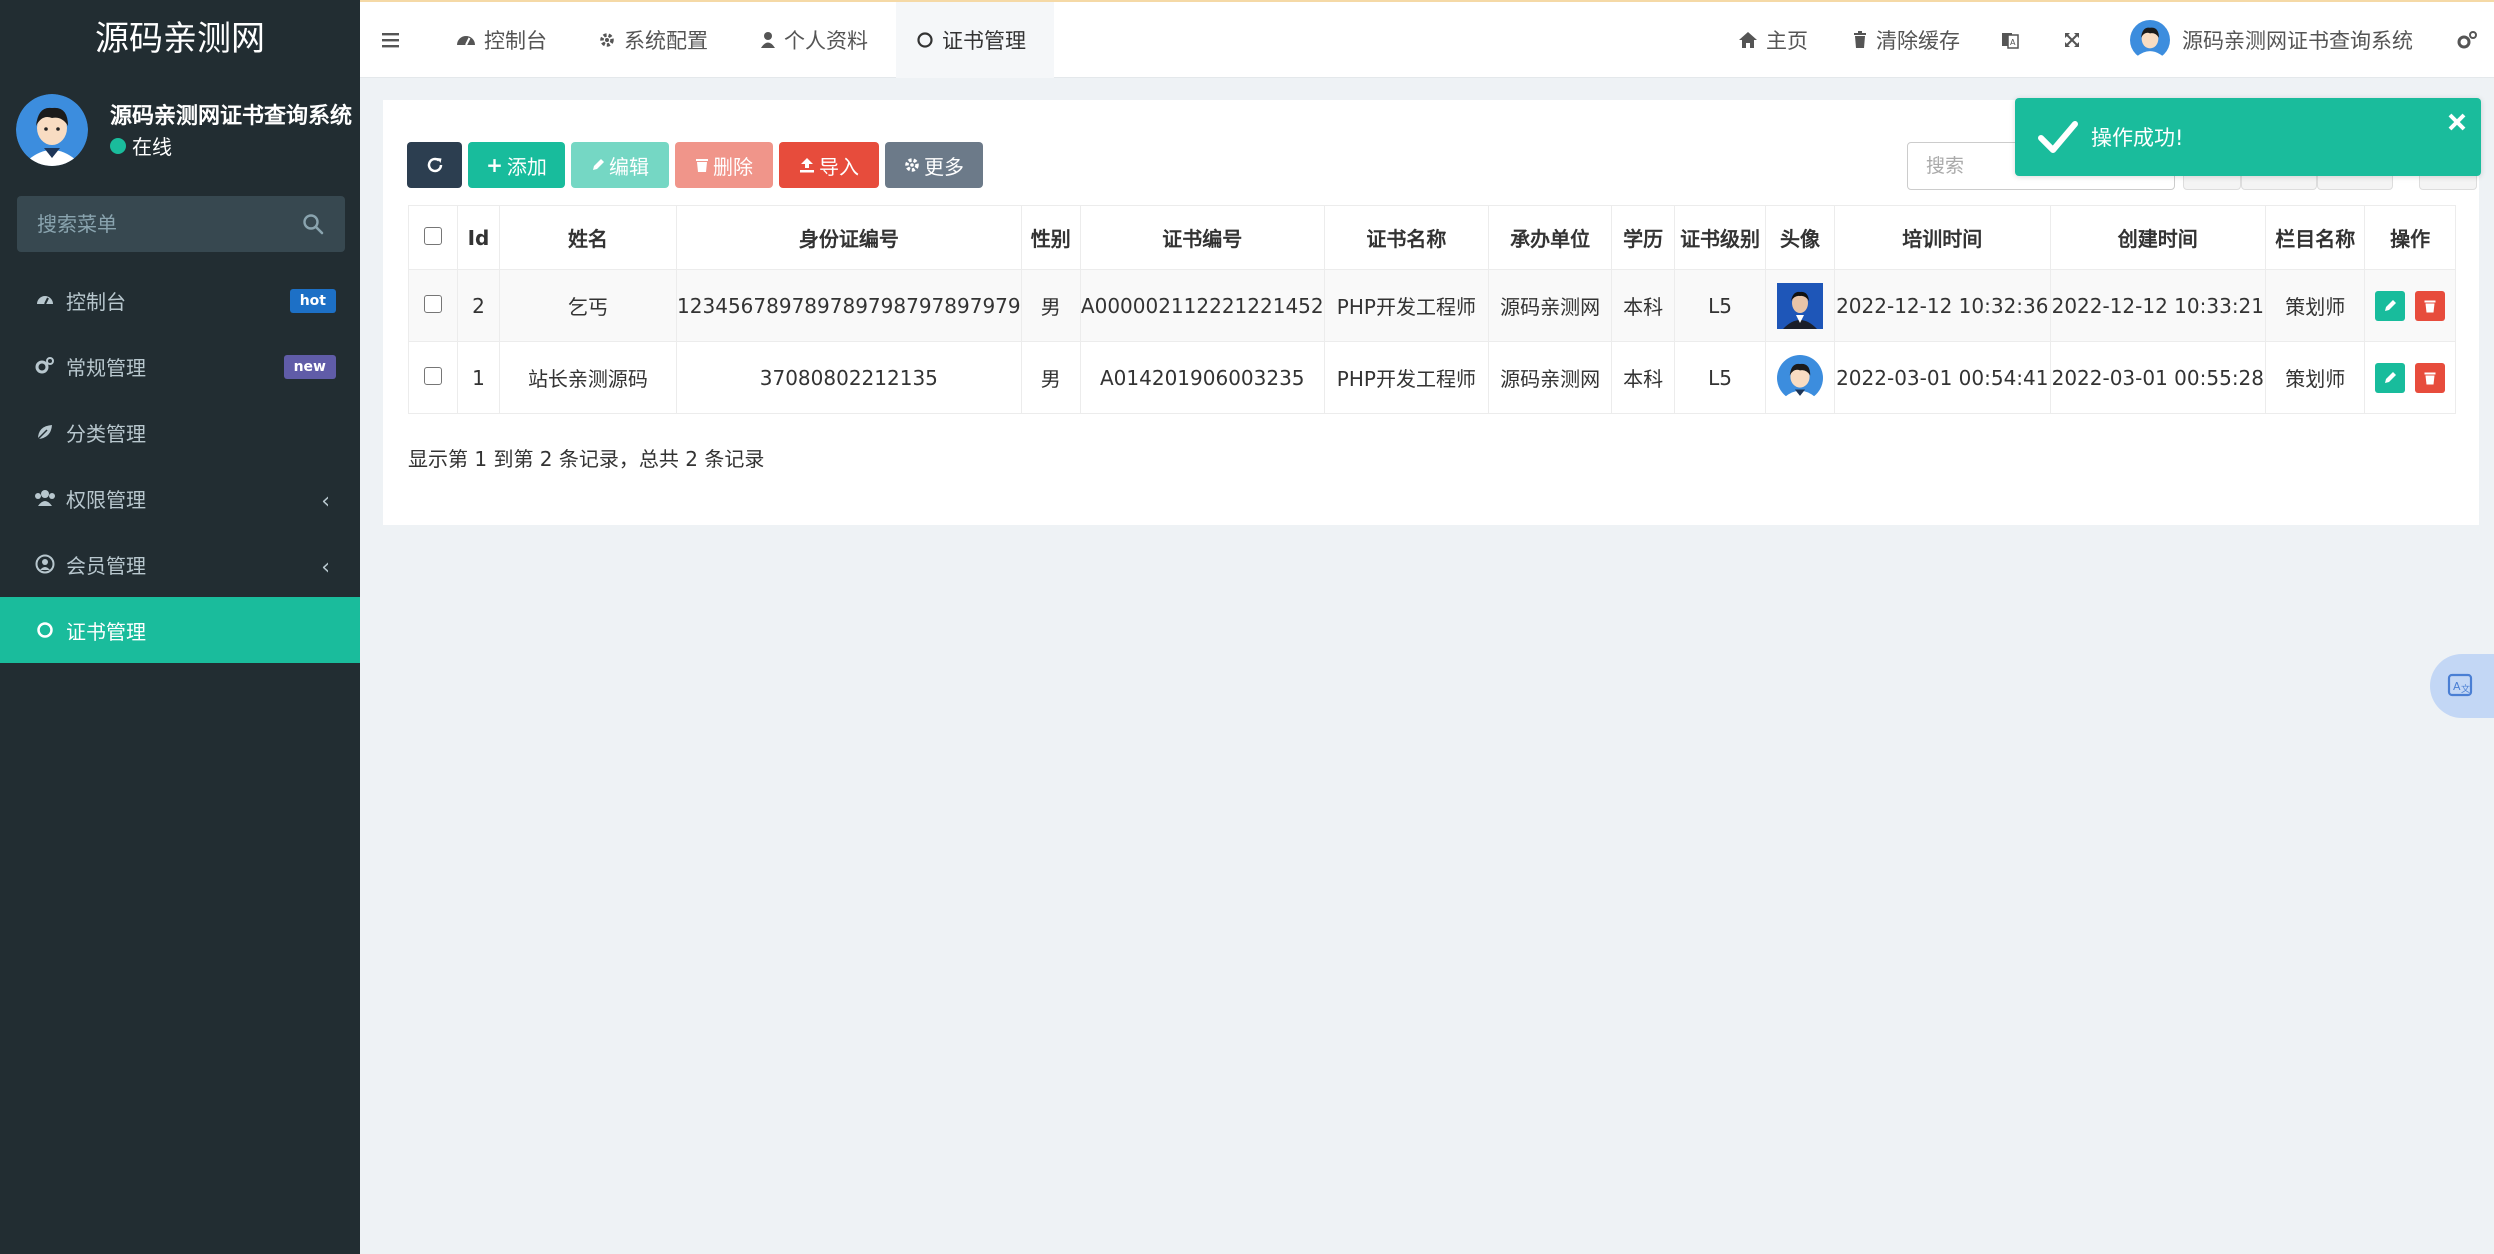  Describe the element at coordinates (826, 41) in the screenshot. I see `tab-label: 个人资料` at that location.